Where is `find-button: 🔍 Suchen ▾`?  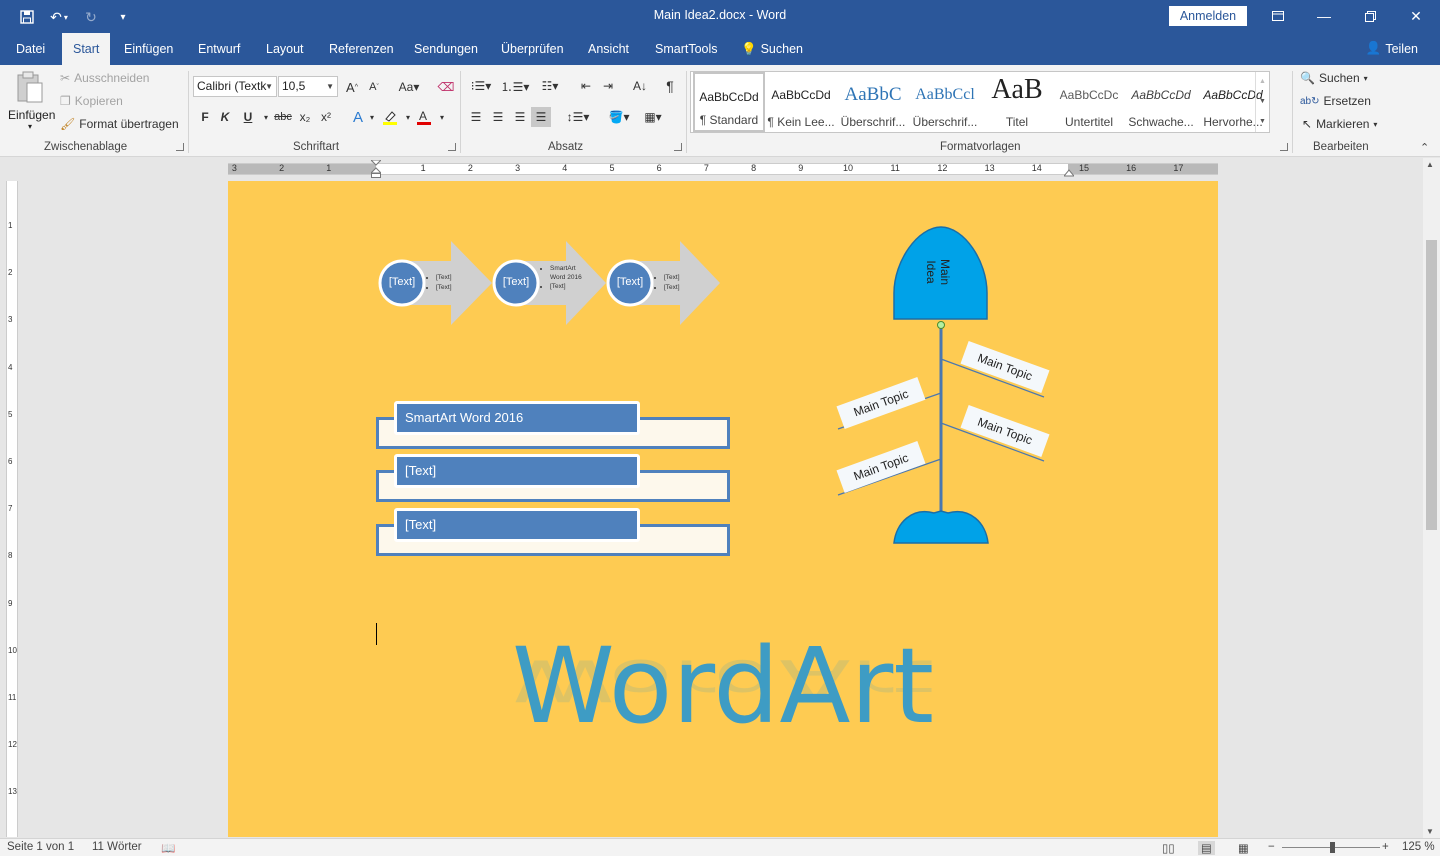
find-button: 🔍 Suchen ▾ is located at coordinates (1334, 78).